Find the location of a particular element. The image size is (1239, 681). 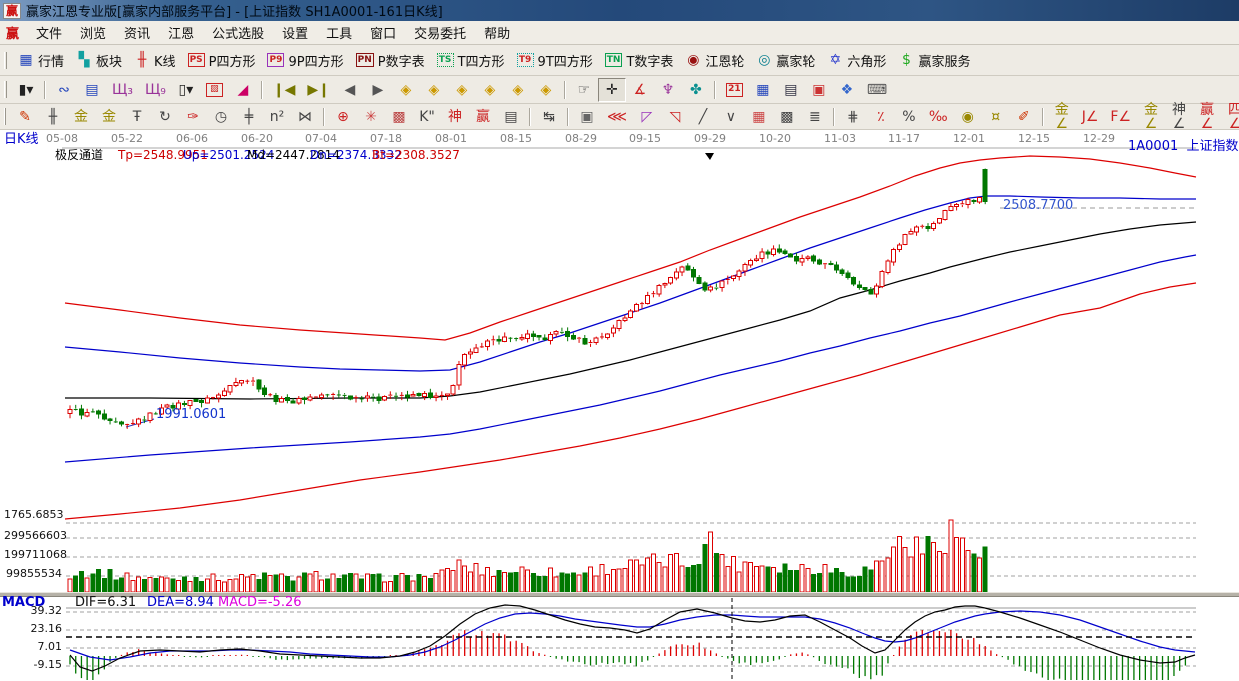

calendar-button: 21 is located at coordinates (734, 90).